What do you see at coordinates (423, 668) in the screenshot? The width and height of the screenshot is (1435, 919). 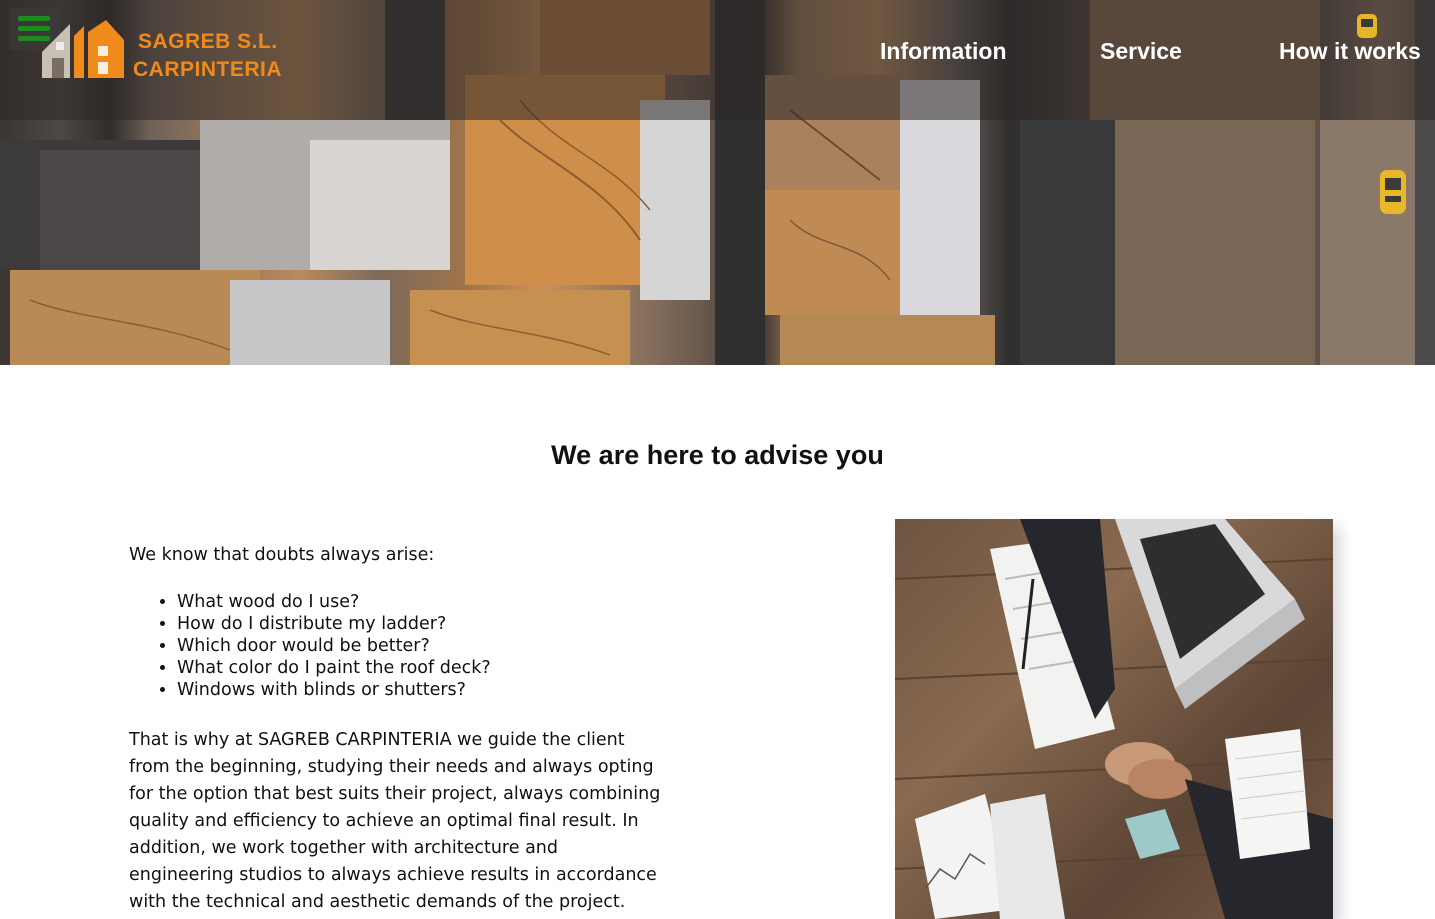 I see `list-item: What color do I paint the roof deck?` at bounding box center [423, 668].